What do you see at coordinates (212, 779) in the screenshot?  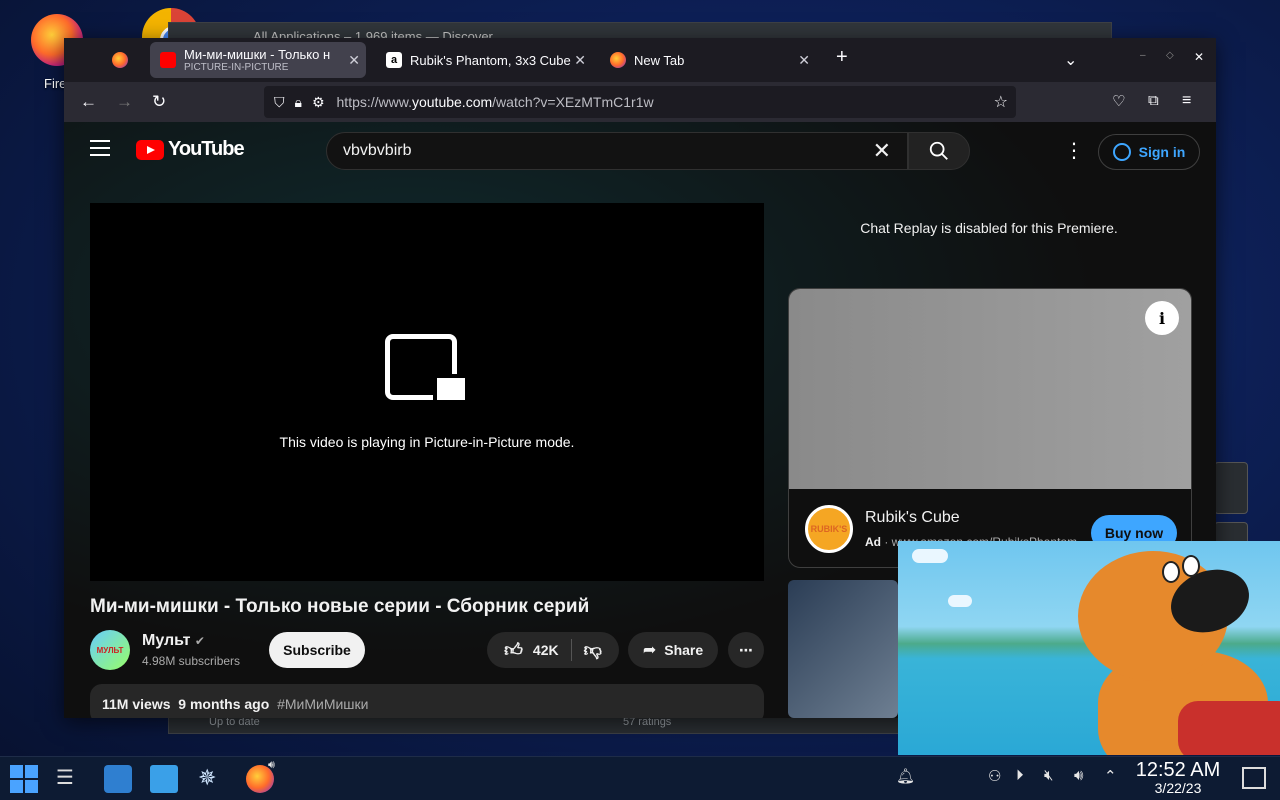 I see `kde-connect-icon: ✵` at bounding box center [212, 779].